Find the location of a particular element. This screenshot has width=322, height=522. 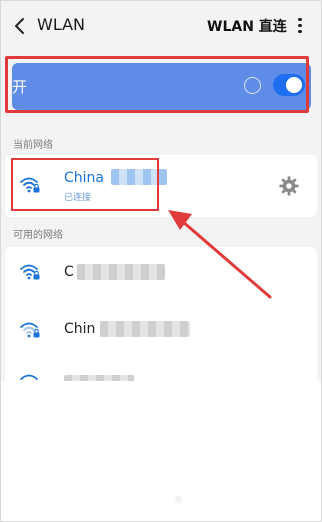

home-indicator is located at coordinates (178, 499).